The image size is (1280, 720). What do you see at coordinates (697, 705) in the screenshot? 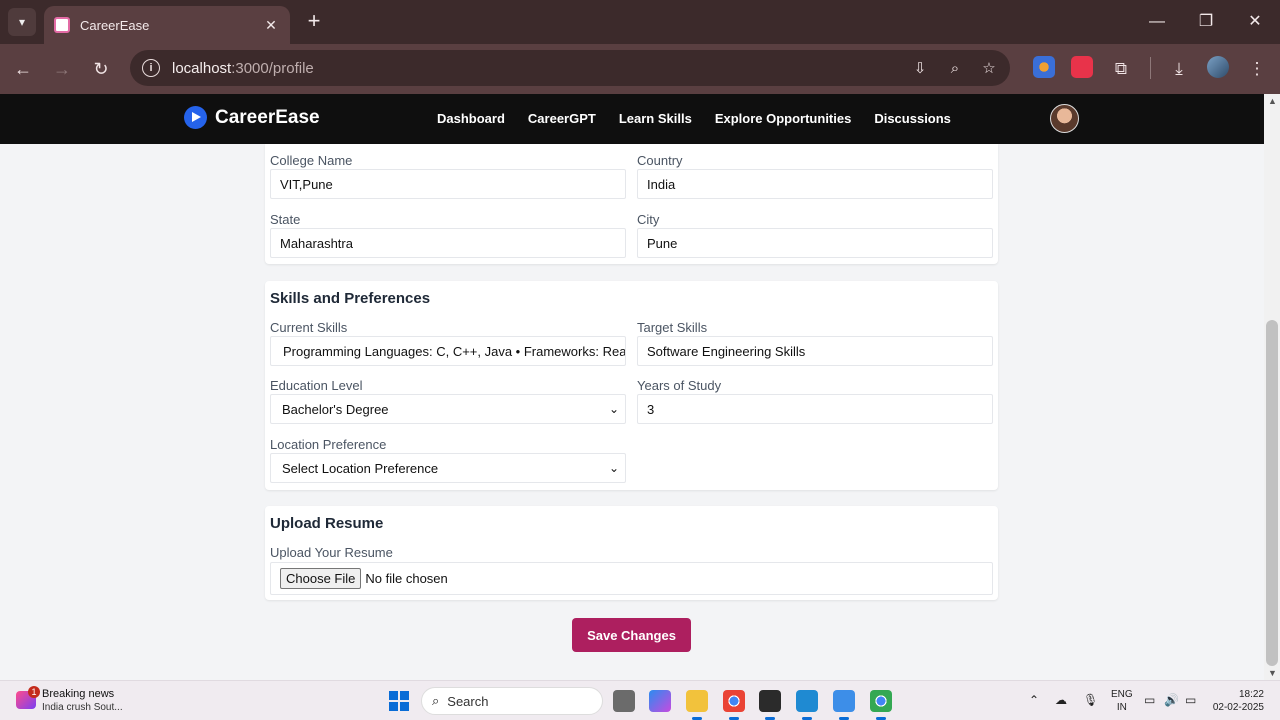
I see `file-explorer-icon` at bounding box center [697, 705].